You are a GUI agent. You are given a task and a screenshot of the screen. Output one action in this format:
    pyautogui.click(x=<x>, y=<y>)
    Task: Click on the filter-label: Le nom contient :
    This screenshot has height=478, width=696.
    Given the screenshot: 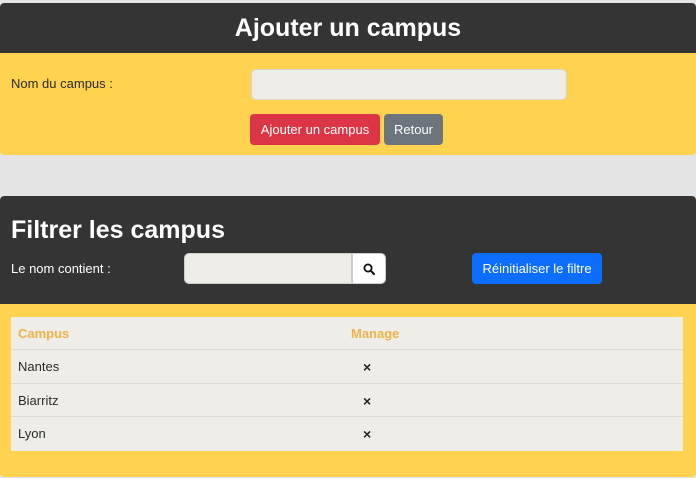 What is the action you would take?
    pyautogui.click(x=61, y=268)
    